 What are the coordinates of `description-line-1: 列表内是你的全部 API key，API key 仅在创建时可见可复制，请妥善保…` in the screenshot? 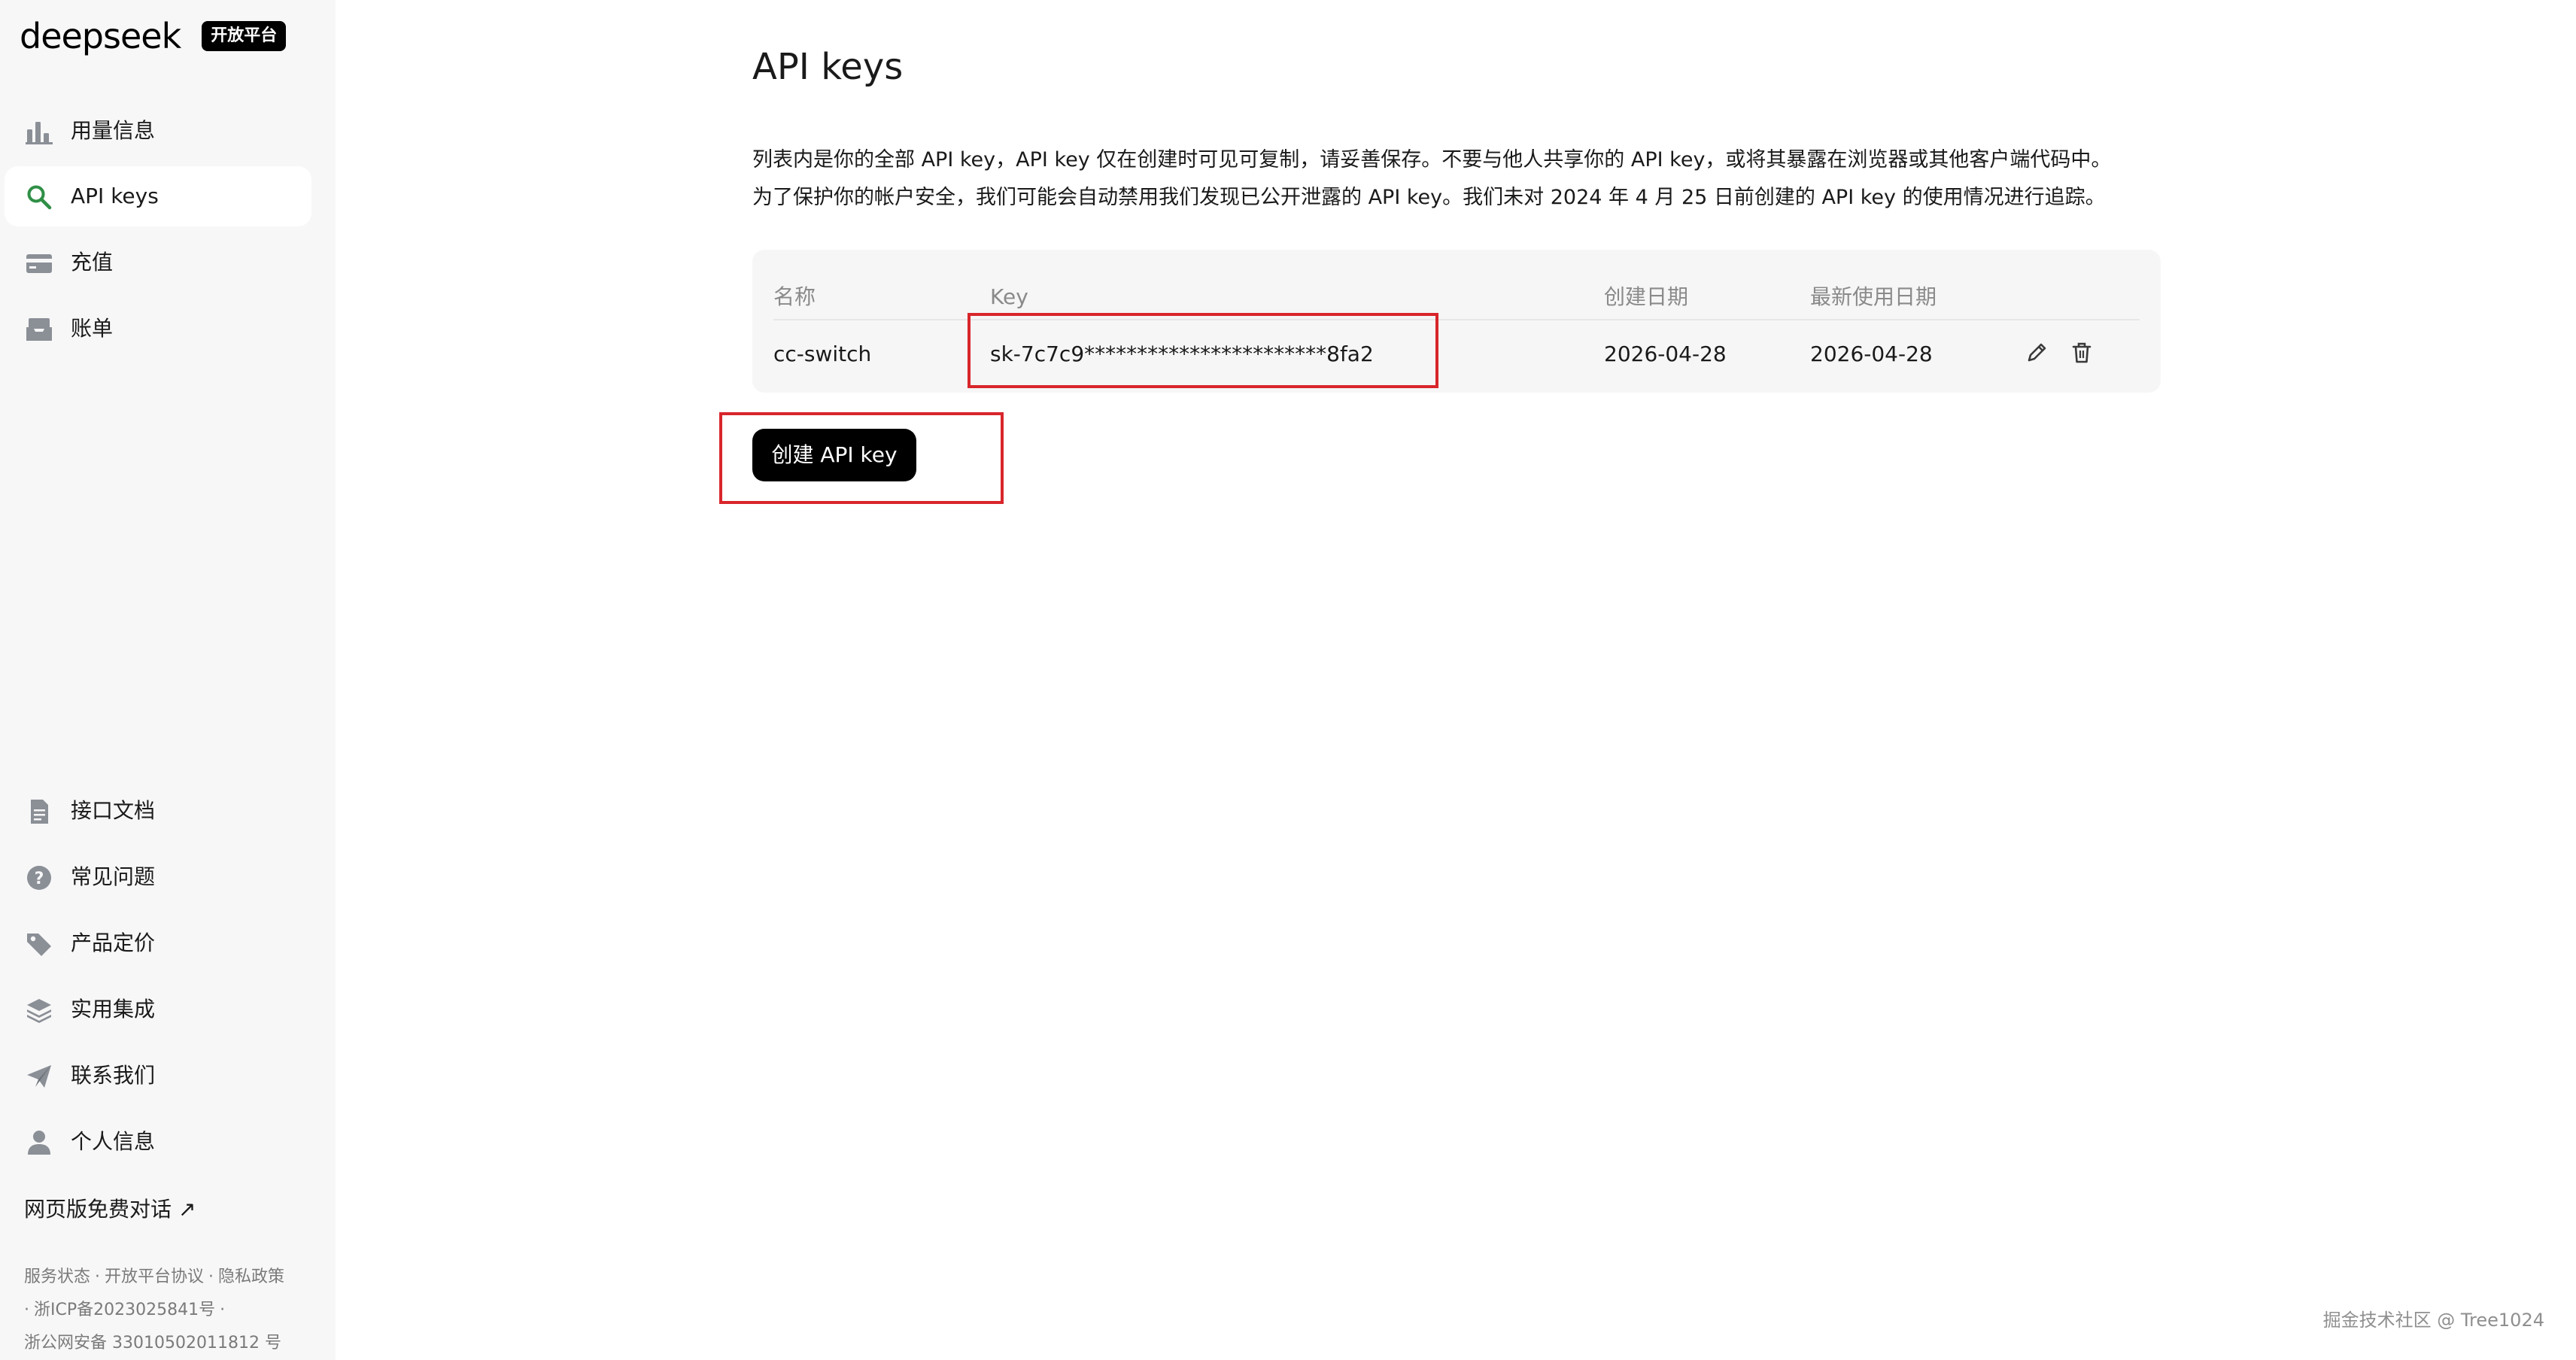 It's located at (1432, 160).